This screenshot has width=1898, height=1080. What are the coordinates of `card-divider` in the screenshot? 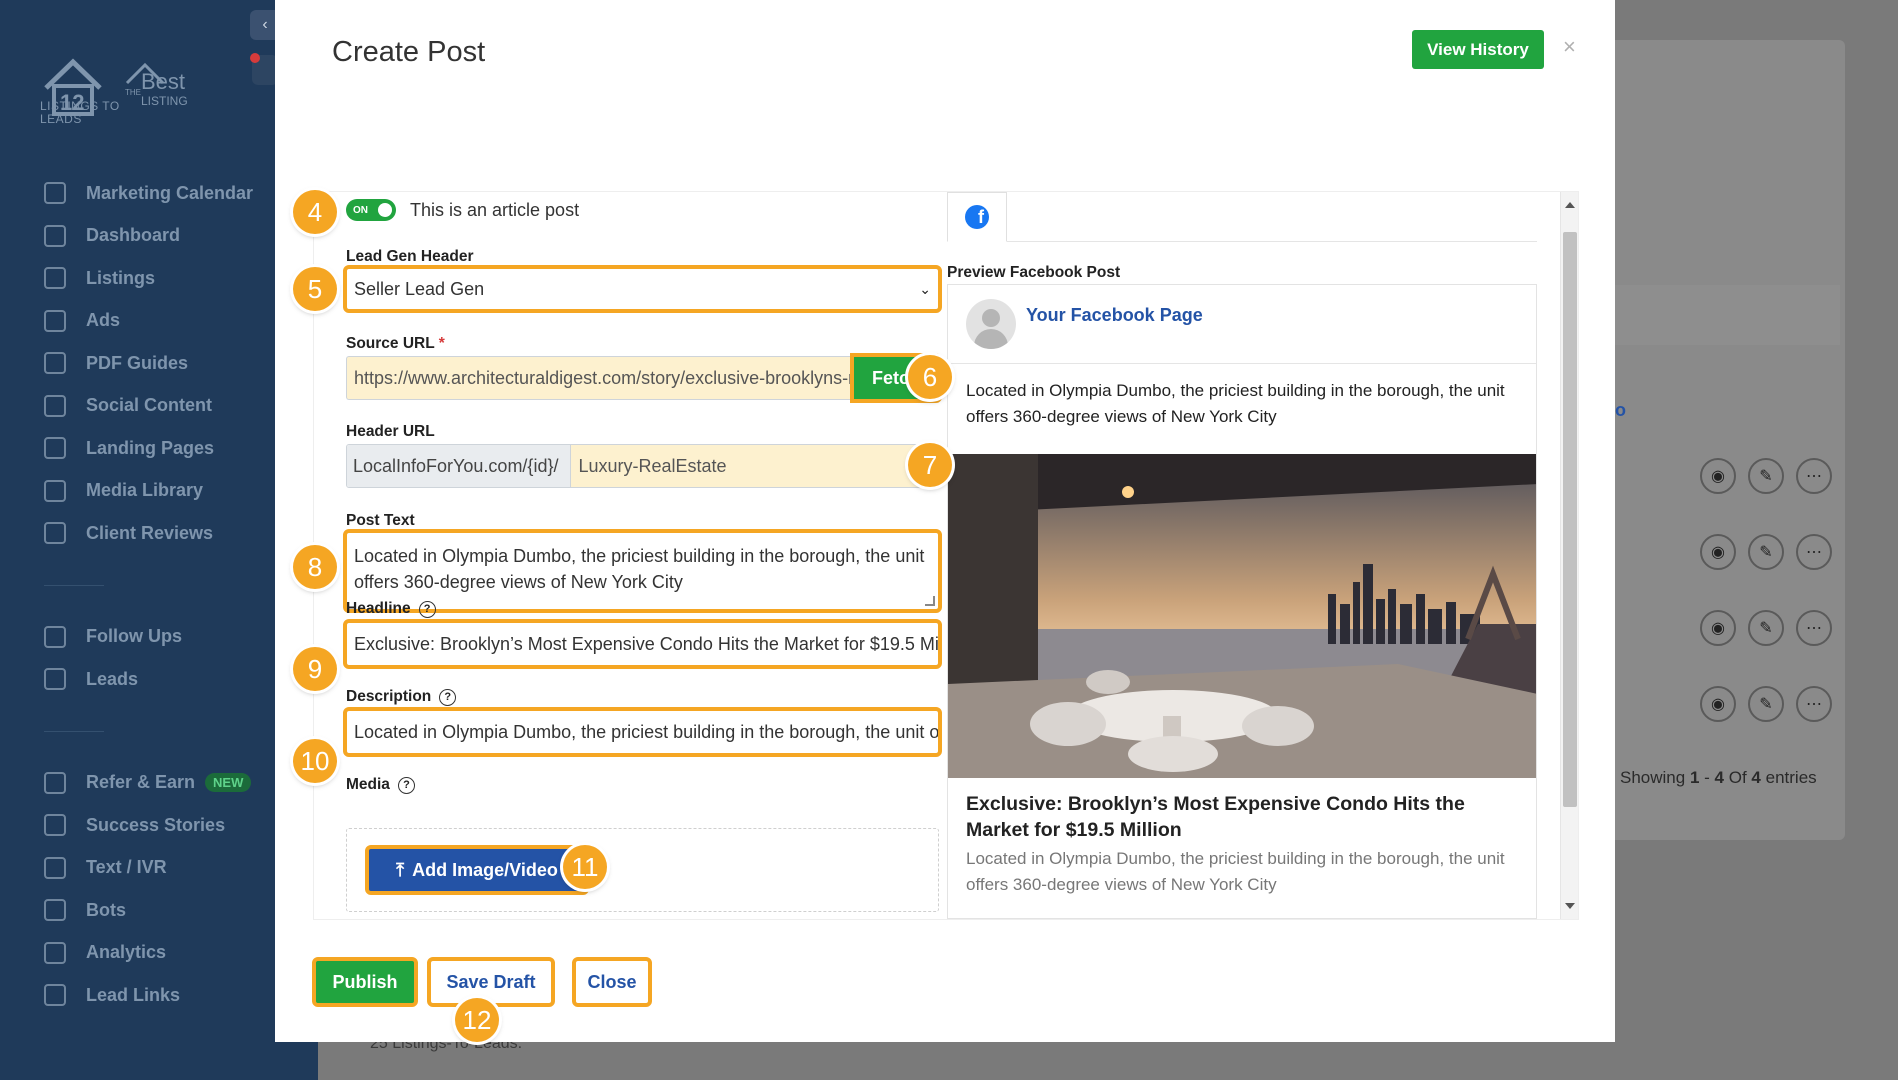 It's located at (1242, 363).